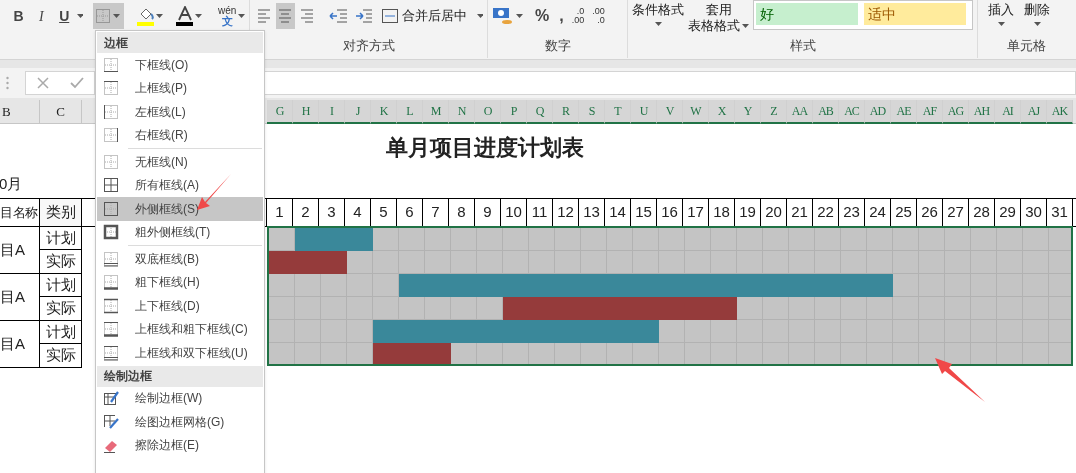  What do you see at coordinates (108, 16) in the screenshot?
I see `borders-button` at bounding box center [108, 16].